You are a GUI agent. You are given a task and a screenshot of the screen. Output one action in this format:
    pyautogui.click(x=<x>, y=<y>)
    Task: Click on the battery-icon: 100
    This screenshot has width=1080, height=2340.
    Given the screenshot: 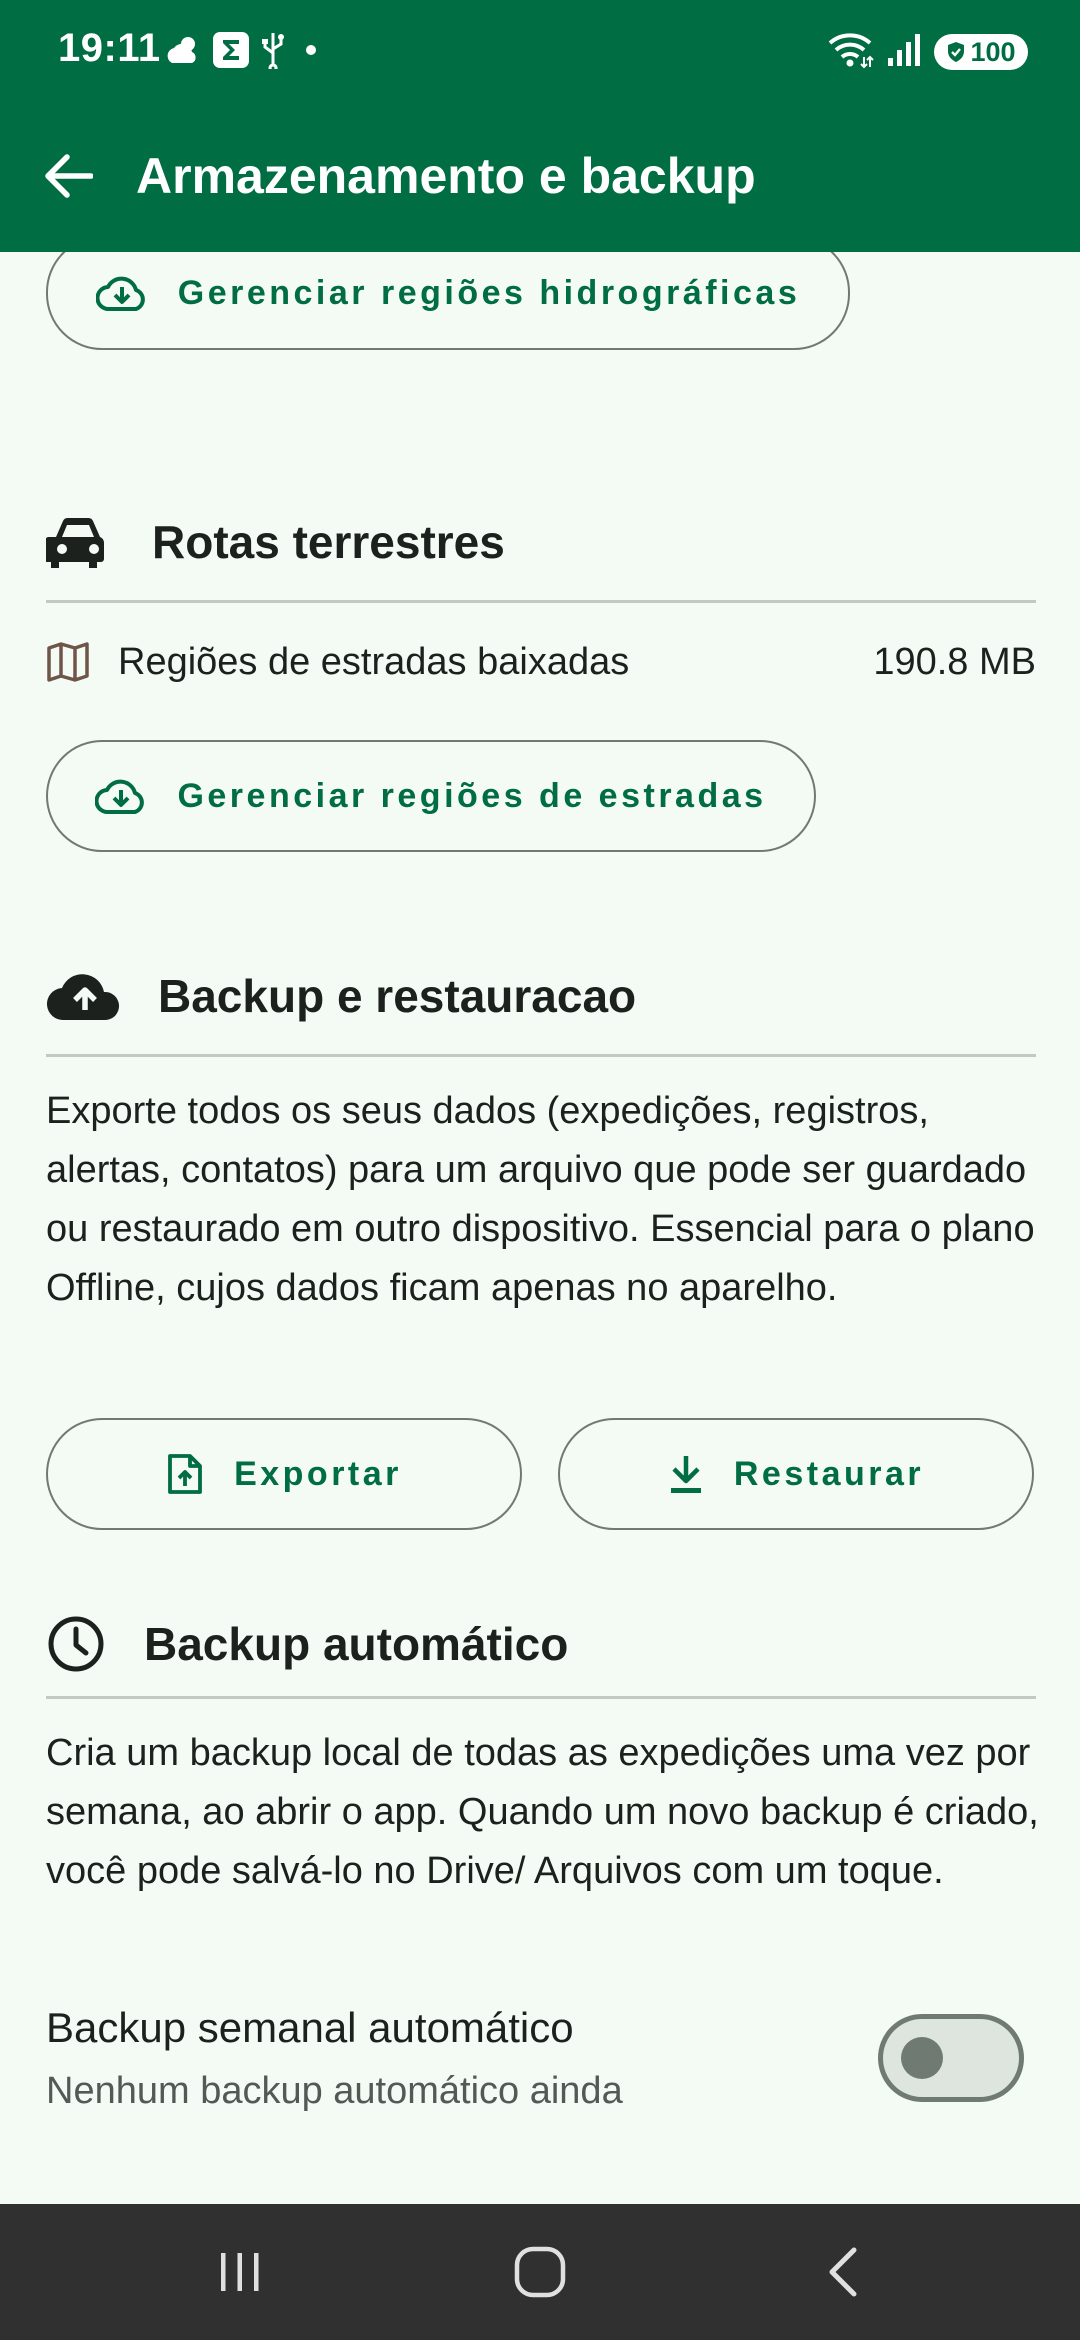 What is the action you would take?
    pyautogui.click(x=981, y=52)
    